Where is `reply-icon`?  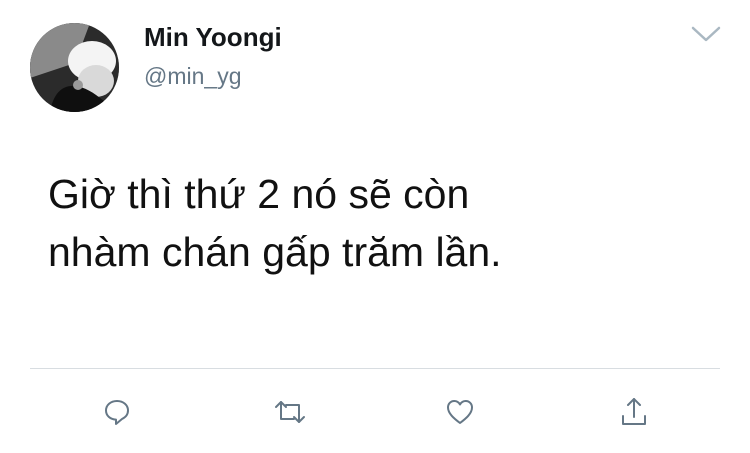 reply-icon is located at coordinates (117, 412).